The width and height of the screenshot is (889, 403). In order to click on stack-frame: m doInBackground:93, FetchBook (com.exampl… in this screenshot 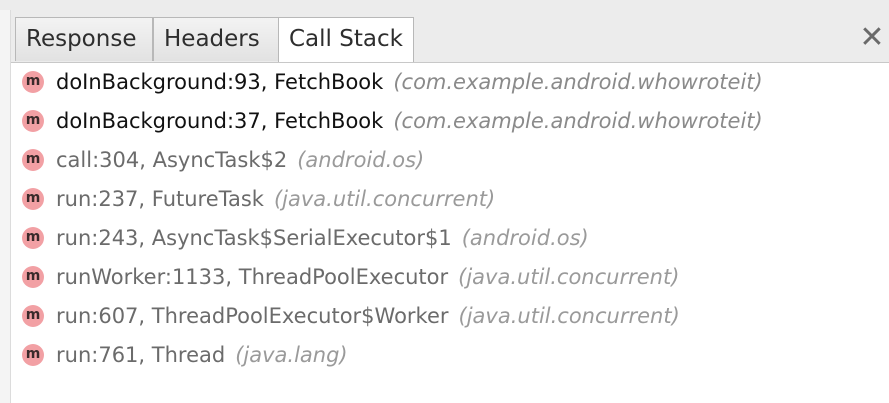, I will do `click(455, 81)`.